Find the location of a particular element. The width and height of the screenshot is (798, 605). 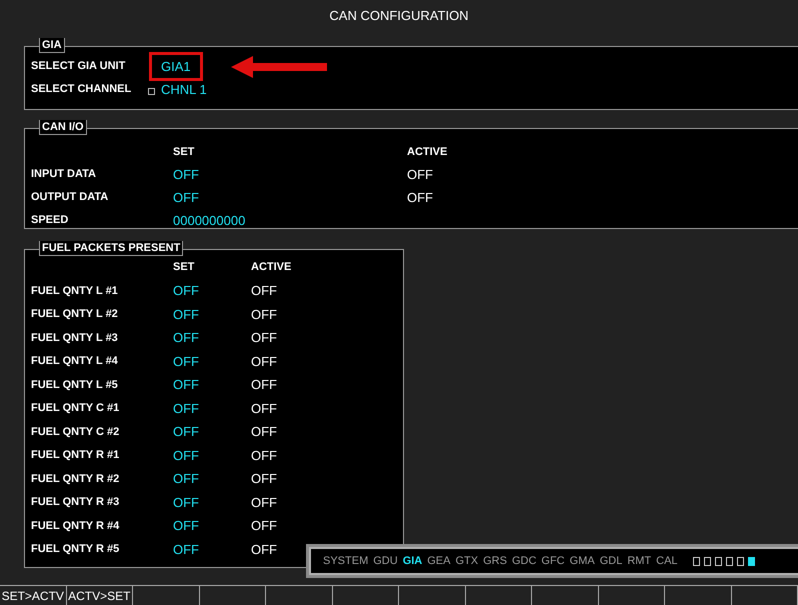

set-value: 0000000000 is located at coordinates (209, 220).